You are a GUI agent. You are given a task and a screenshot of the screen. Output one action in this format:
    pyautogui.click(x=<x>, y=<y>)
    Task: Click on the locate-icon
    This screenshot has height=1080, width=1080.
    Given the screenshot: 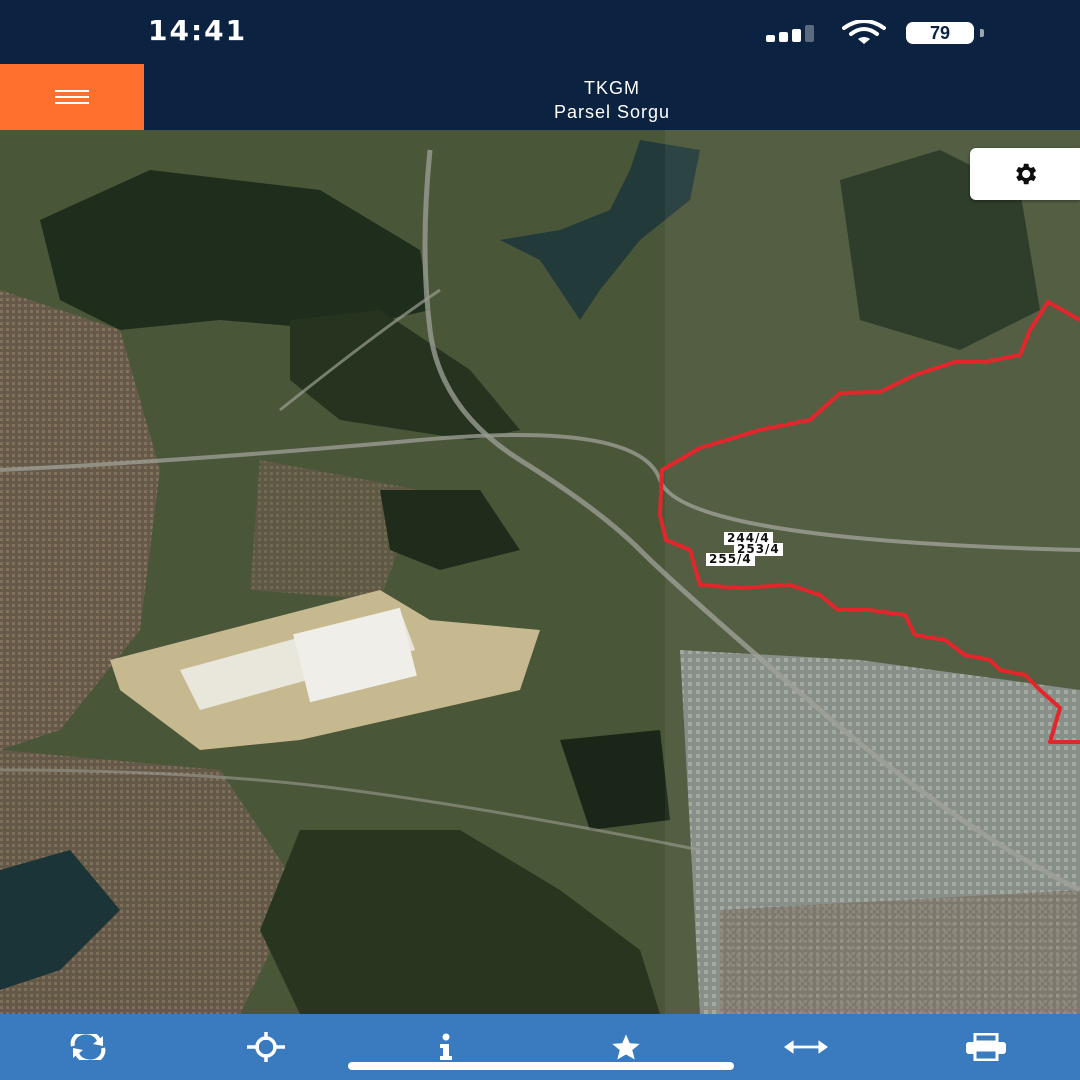 What is the action you would take?
    pyautogui.click(x=266, y=1047)
    